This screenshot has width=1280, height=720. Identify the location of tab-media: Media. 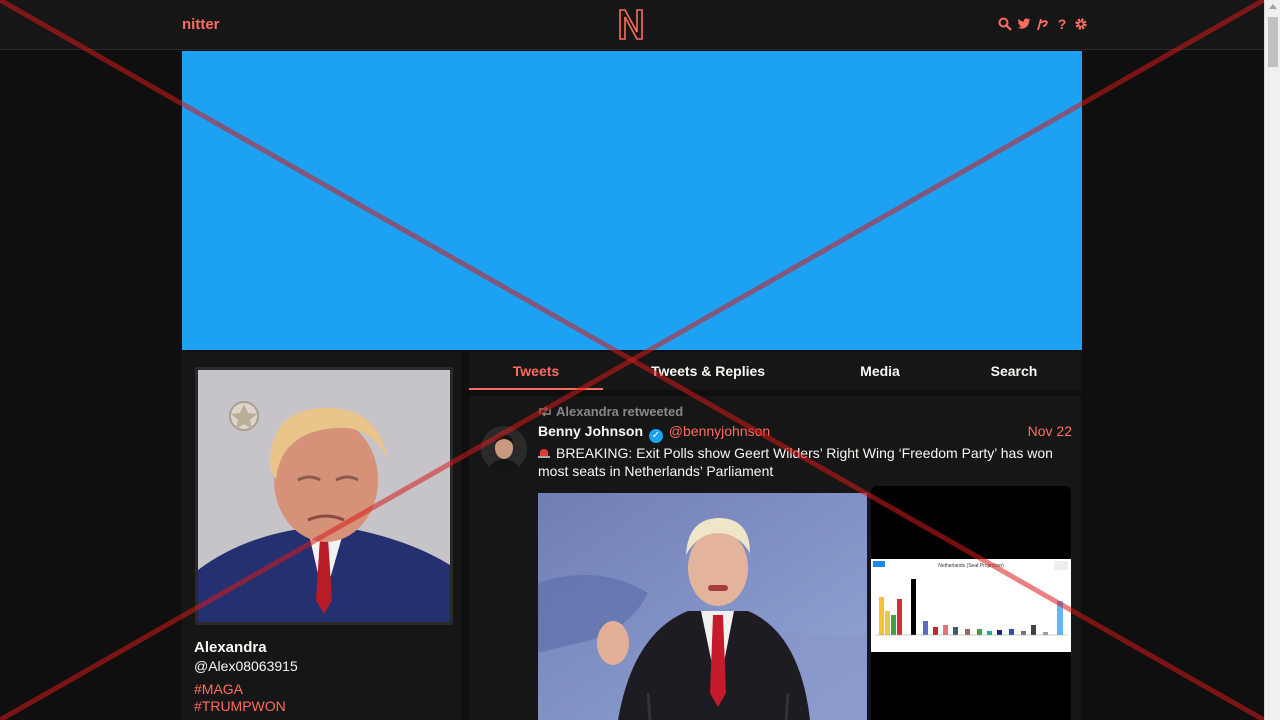
(880, 371).